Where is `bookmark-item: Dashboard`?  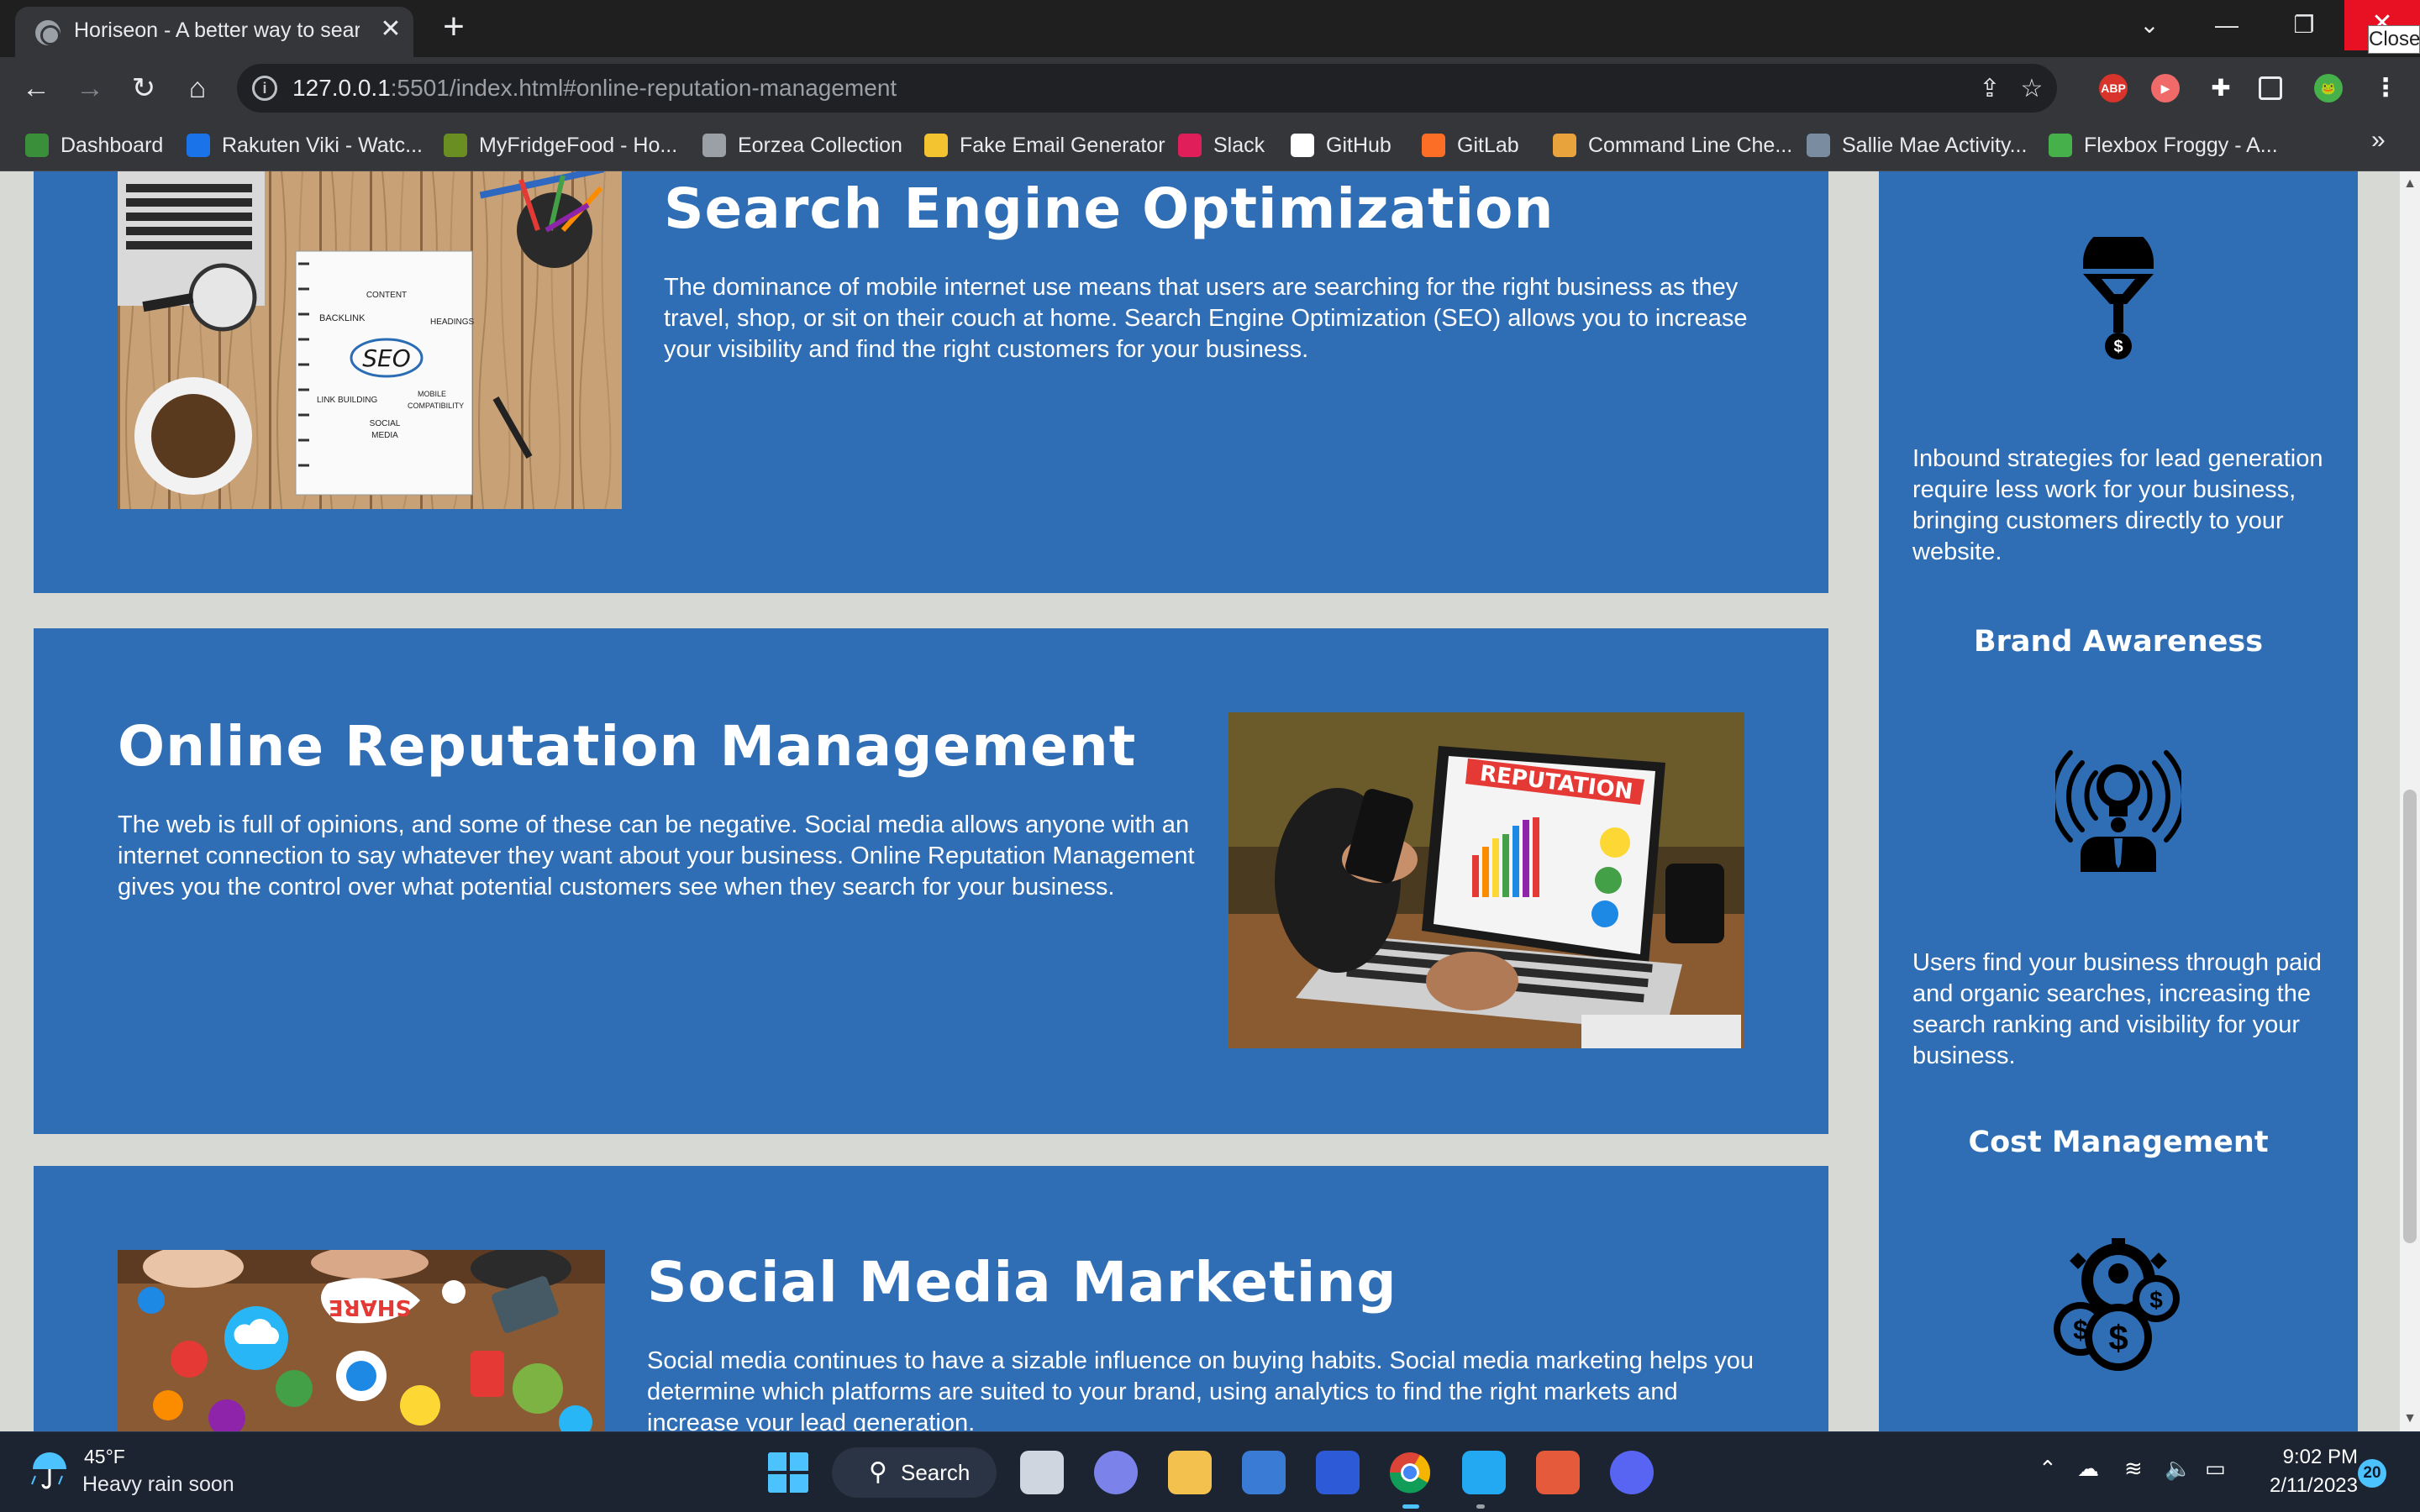
bookmark-item: Dashboard is located at coordinates (94, 145).